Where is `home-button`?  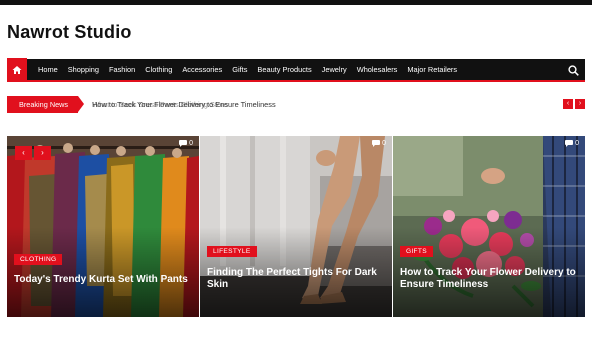
home-button is located at coordinates (17, 69).